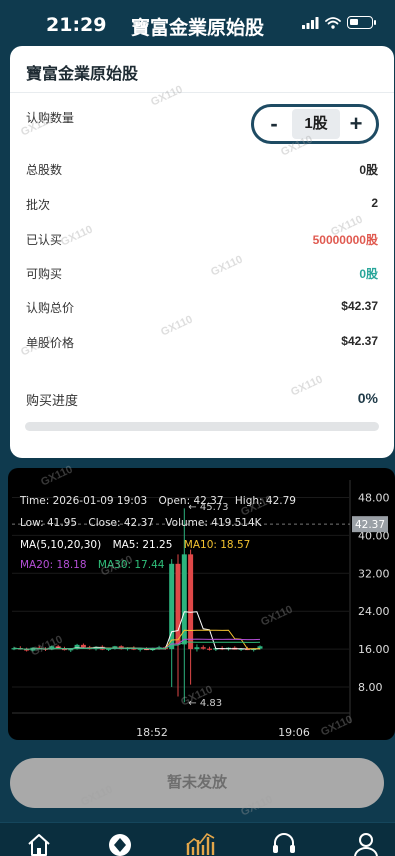 The height and width of the screenshot is (856, 395). What do you see at coordinates (374, 573) in the screenshot?
I see `y-tick-label: 32.00` at bounding box center [374, 573].